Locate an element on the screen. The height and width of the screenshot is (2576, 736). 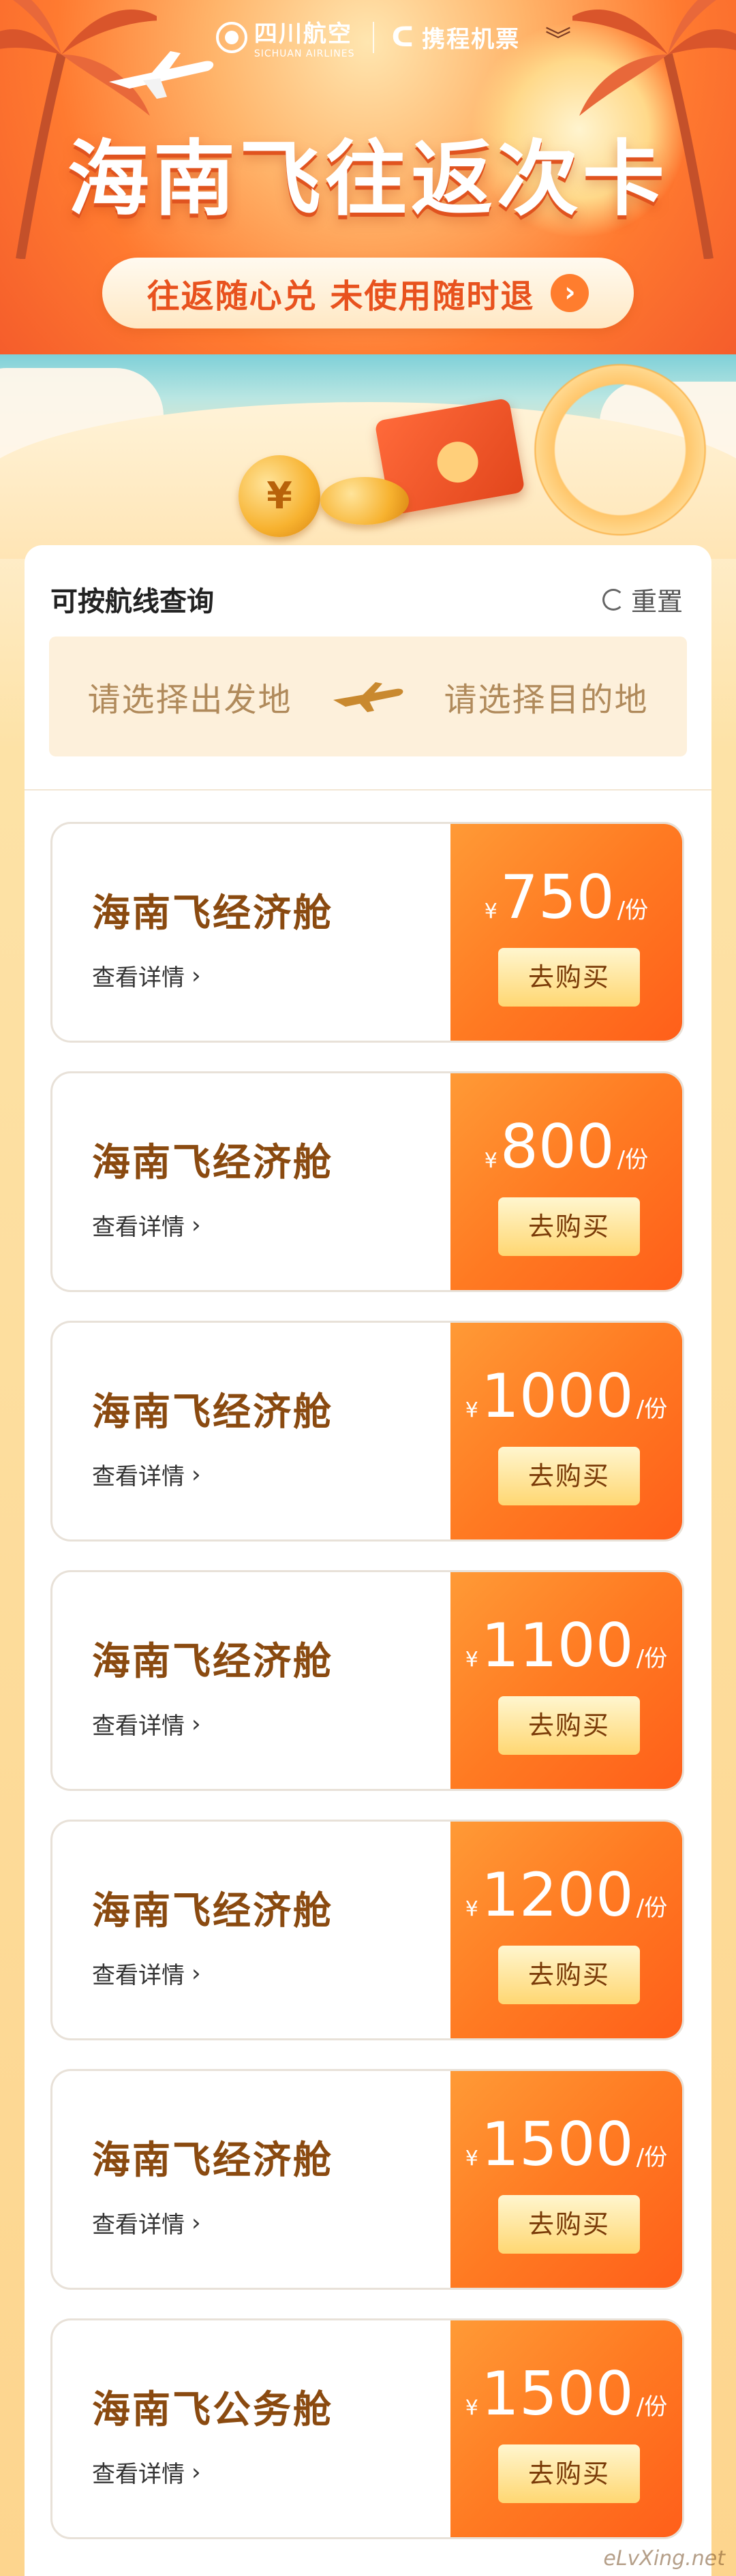
price-value: 800 is located at coordinates (557, 1146).